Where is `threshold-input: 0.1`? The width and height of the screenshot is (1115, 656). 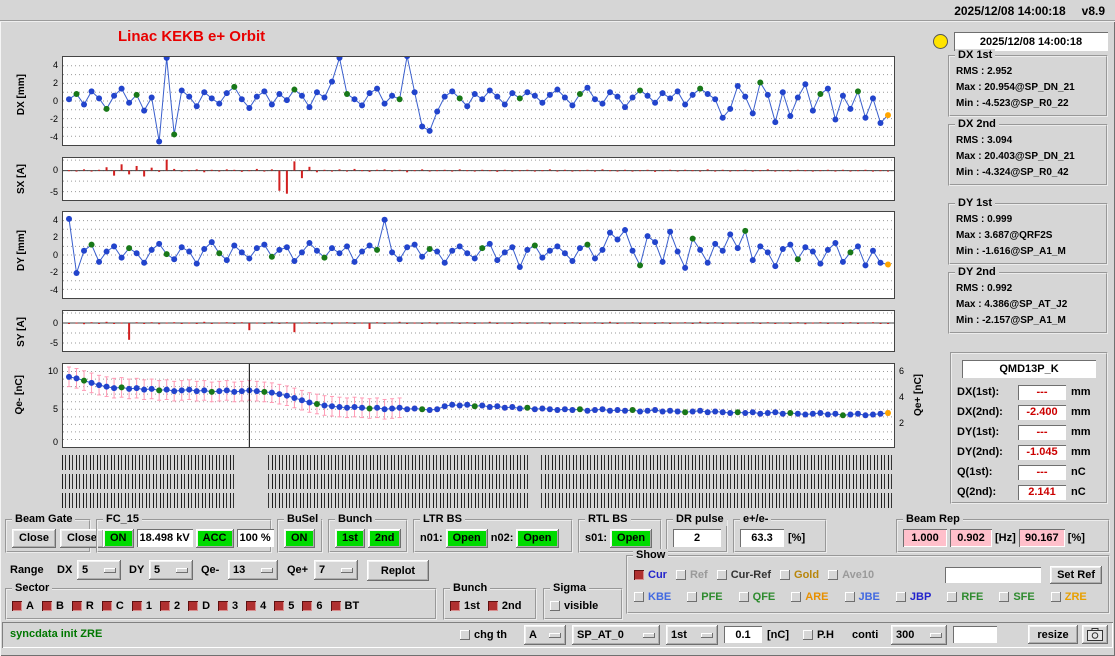 threshold-input: 0.1 is located at coordinates (743, 634).